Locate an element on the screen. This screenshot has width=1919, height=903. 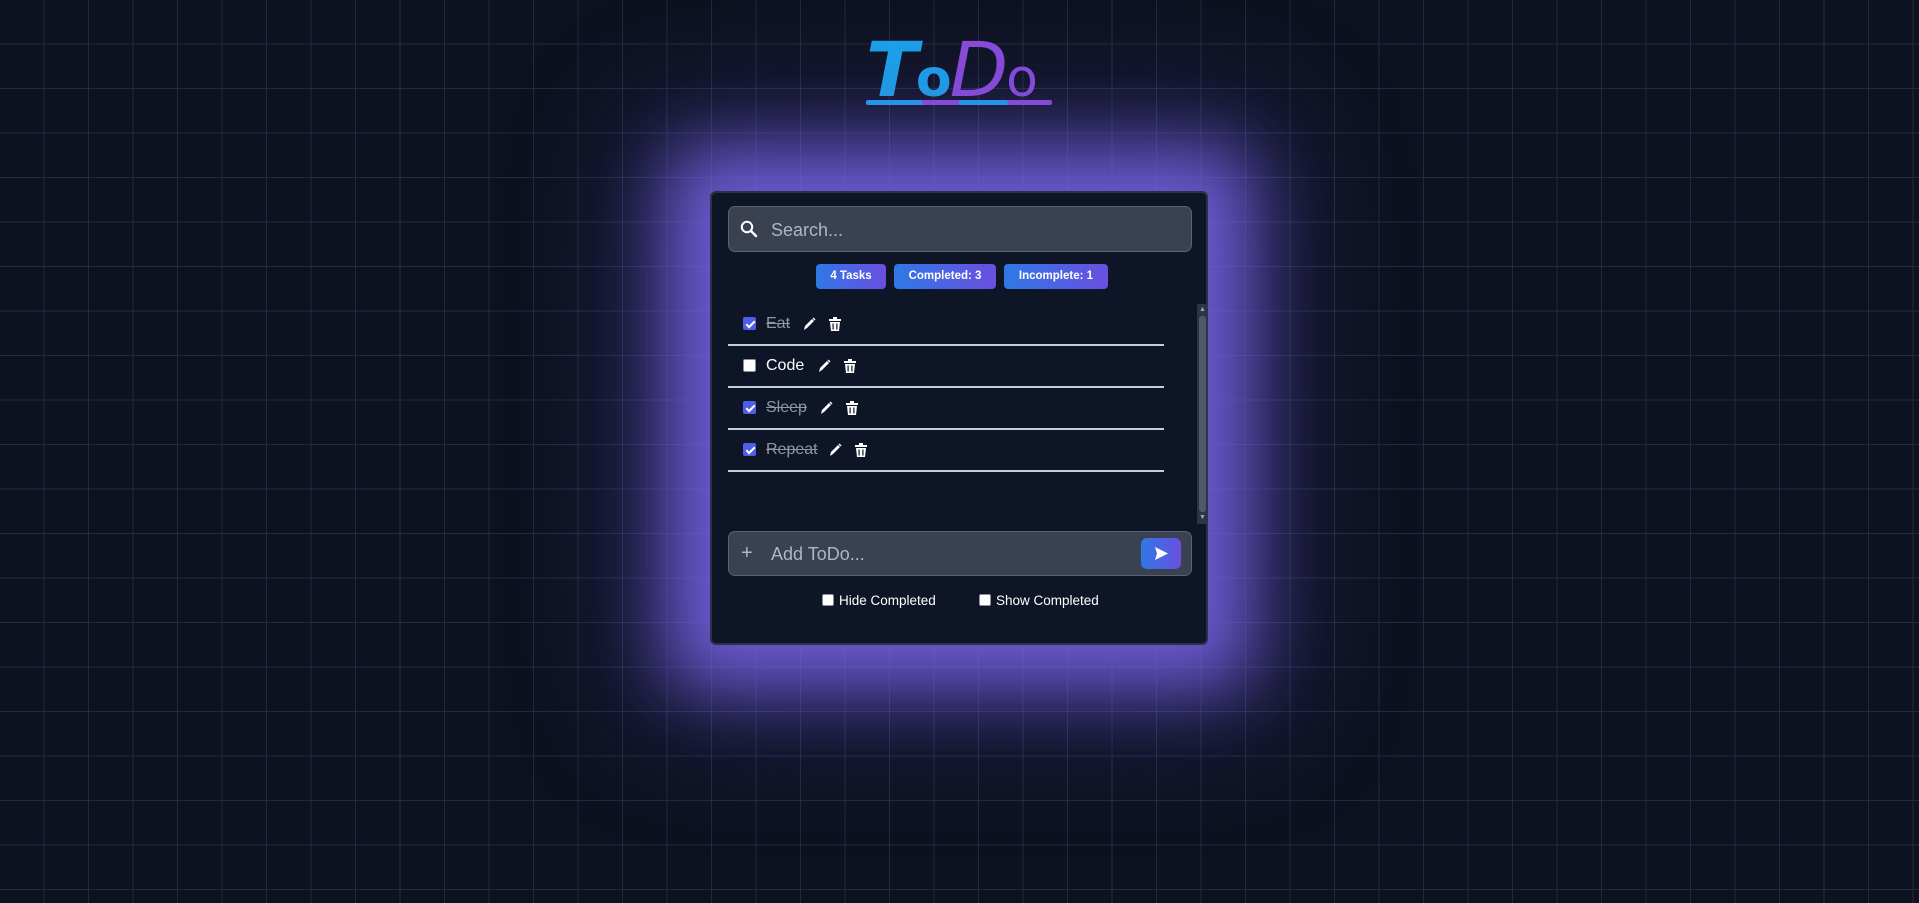
incomplete-badge: Incomplete: 1 is located at coordinates (1056, 276).